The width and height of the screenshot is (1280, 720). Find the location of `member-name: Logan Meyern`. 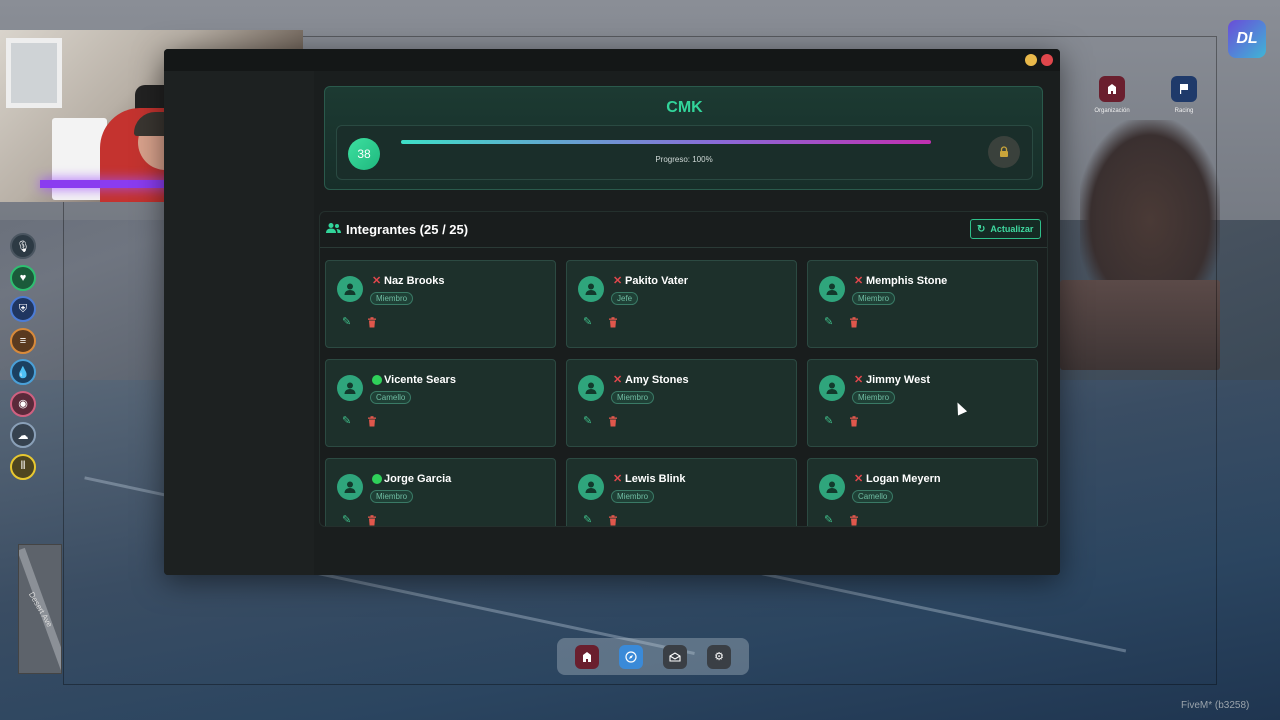

member-name: Logan Meyern is located at coordinates (903, 479).